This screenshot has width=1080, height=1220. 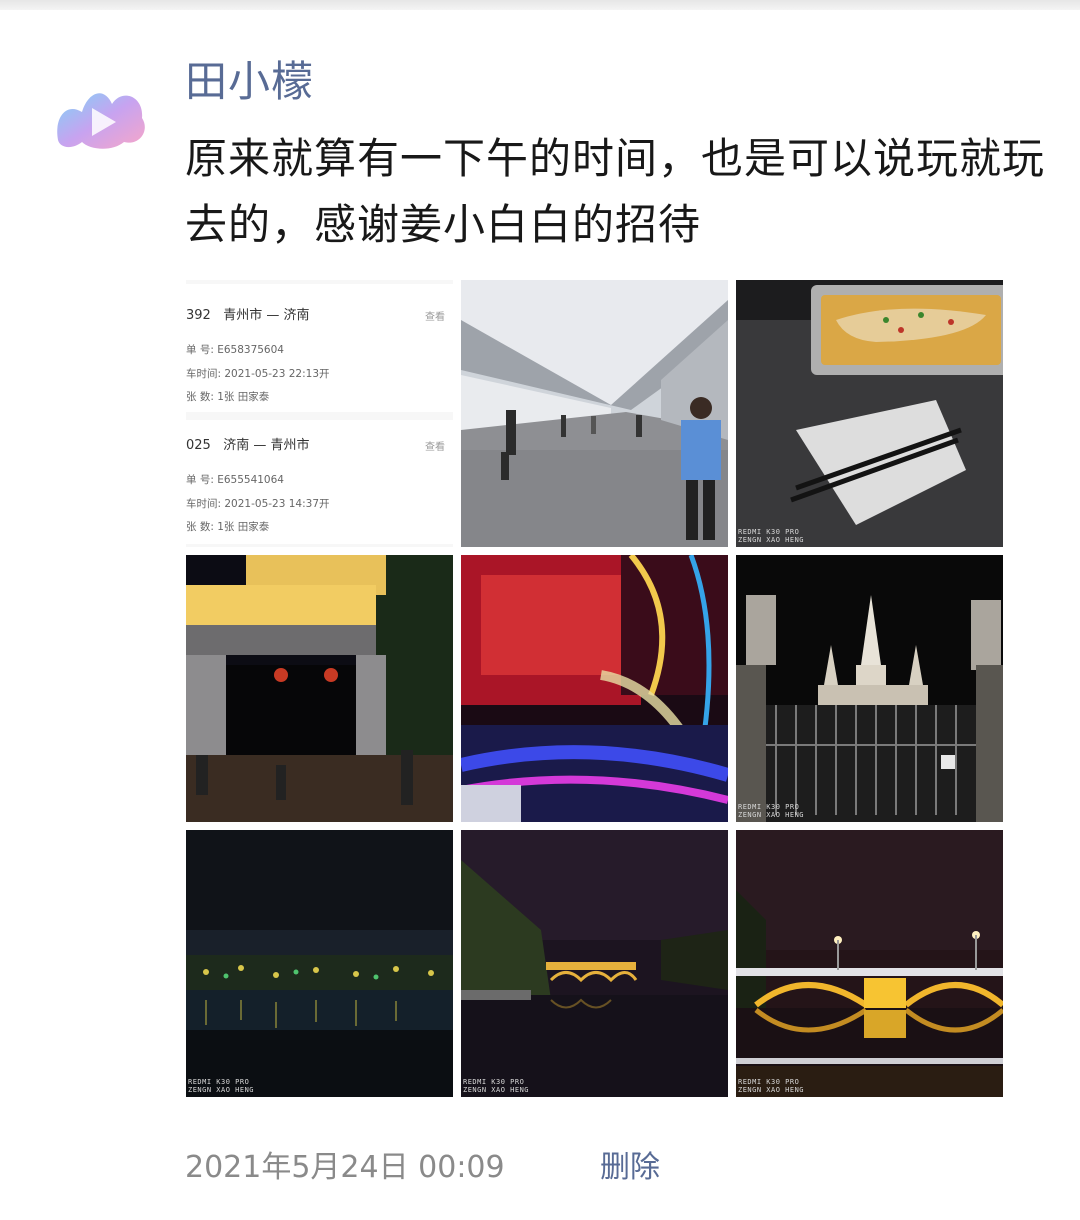 I want to click on photo-neon-light-ceiling, so click(x=594, y=688).